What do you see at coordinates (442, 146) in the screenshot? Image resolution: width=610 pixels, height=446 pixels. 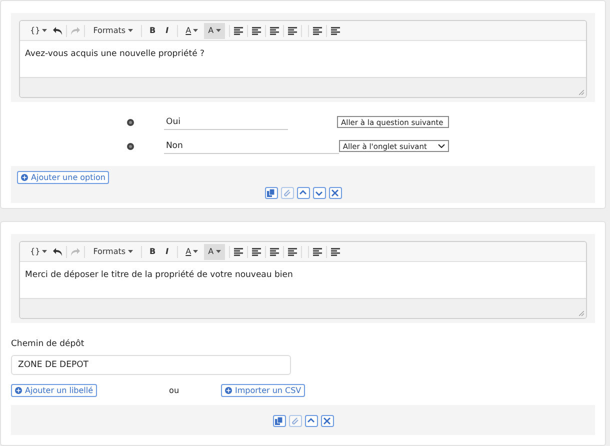 I see `chevron-down-icon` at bounding box center [442, 146].